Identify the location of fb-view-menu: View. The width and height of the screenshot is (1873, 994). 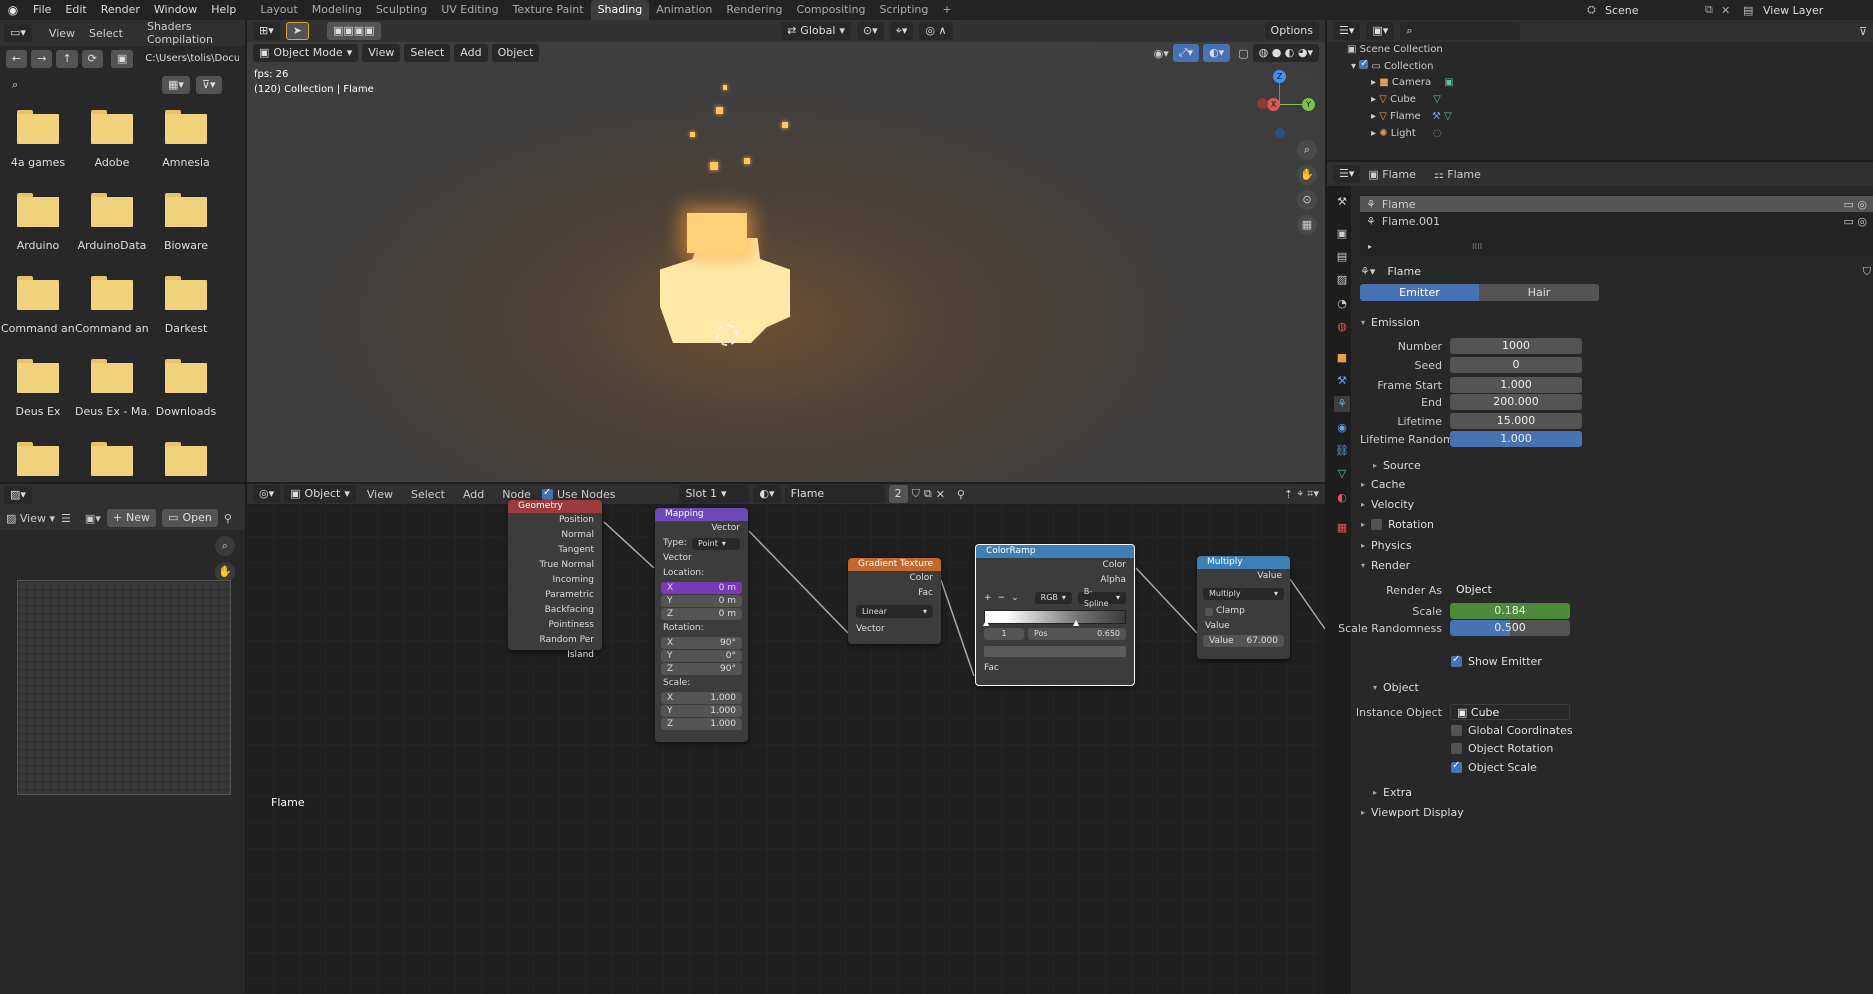
(62, 33).